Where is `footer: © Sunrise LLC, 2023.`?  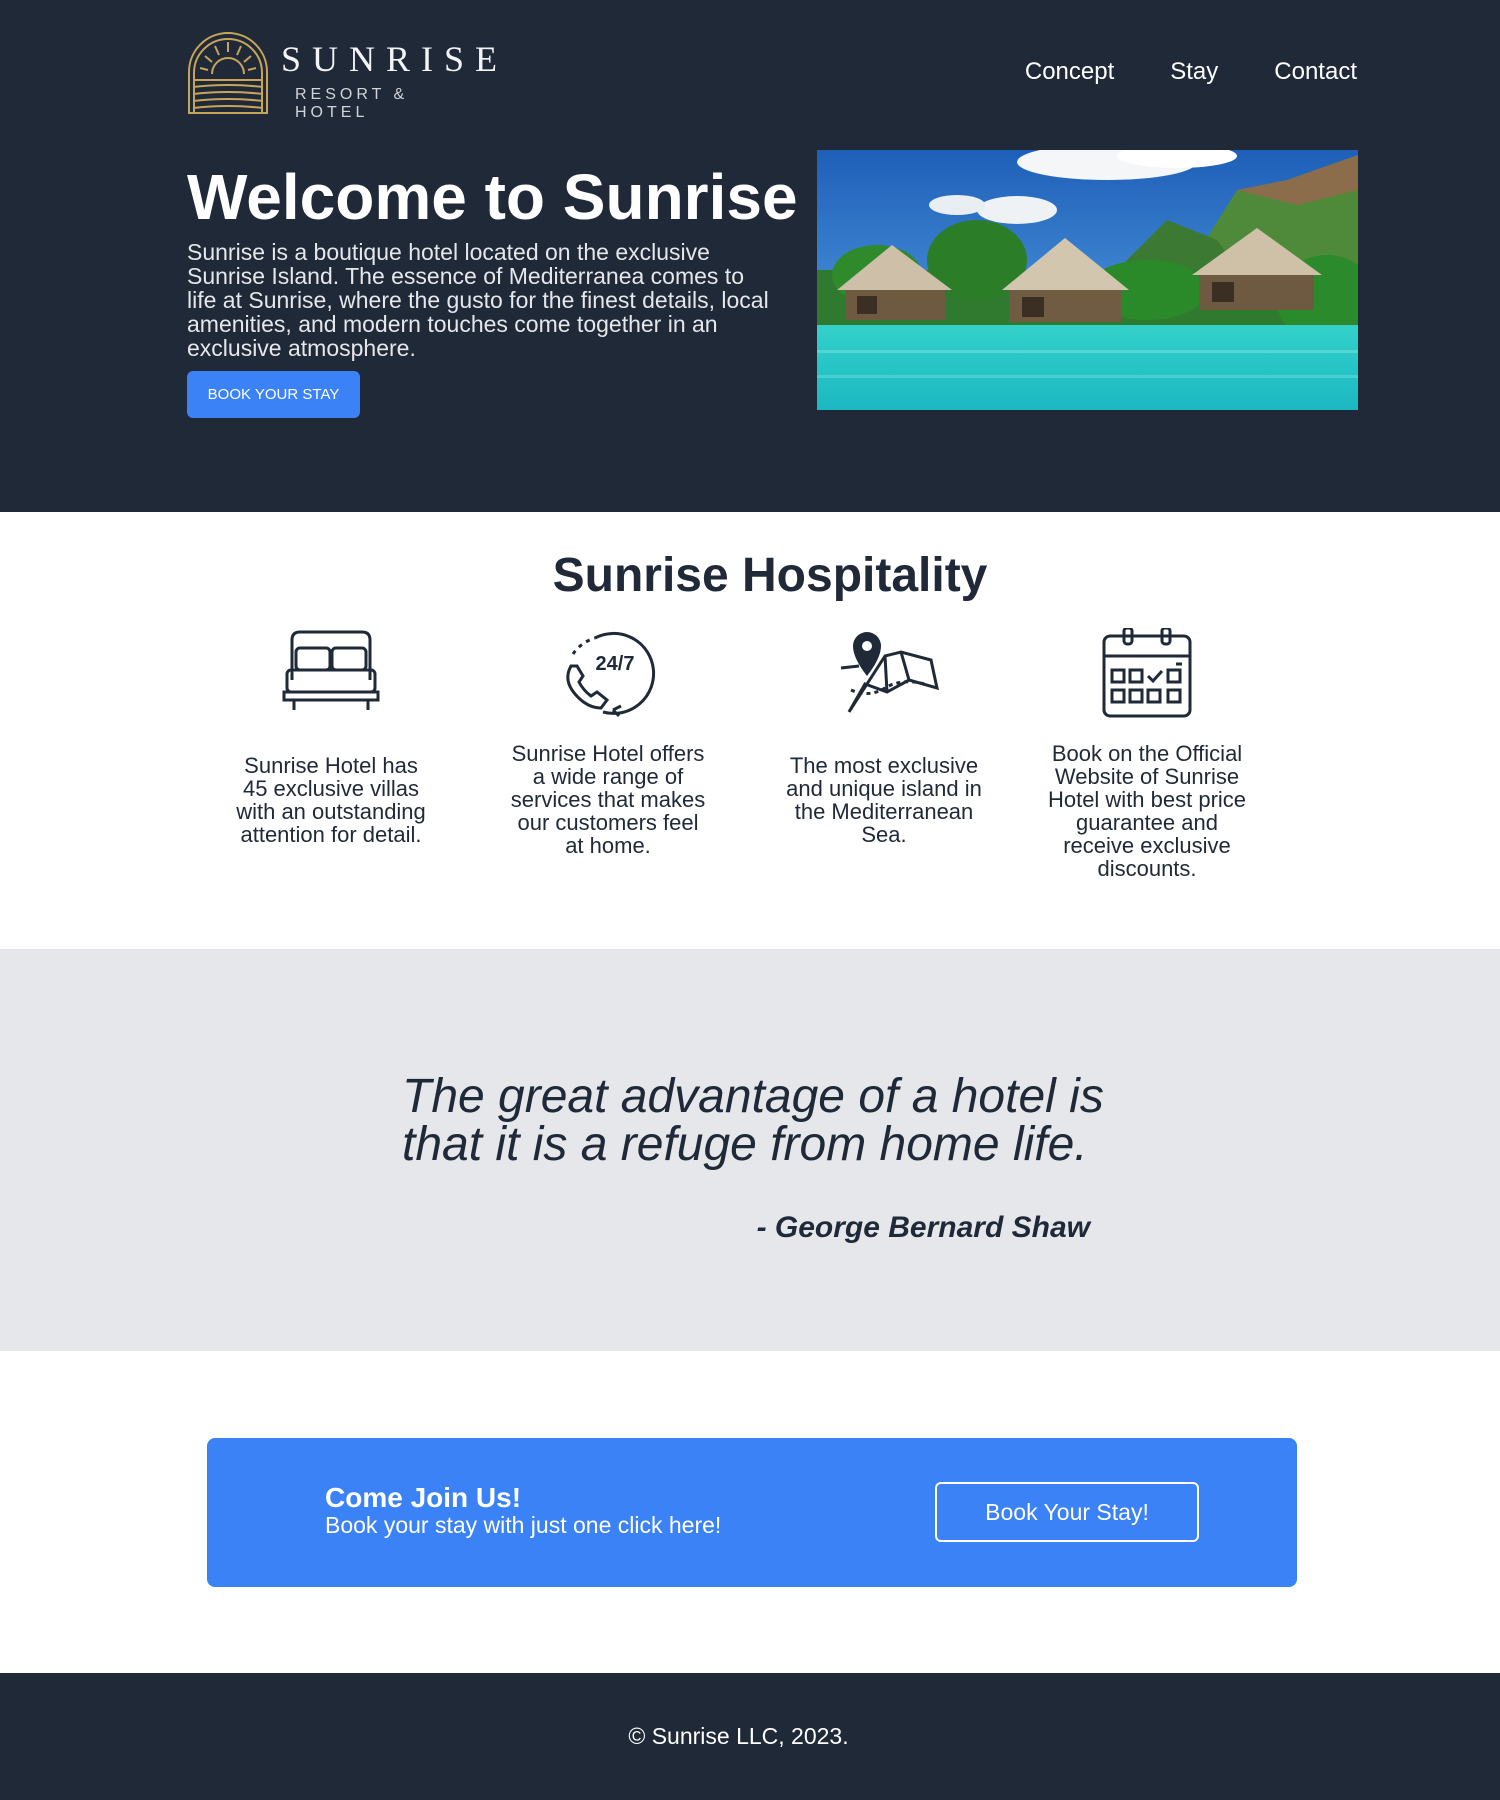
footer: © Sunrise LLC, 2023. is located at coordinates (750, 1736).